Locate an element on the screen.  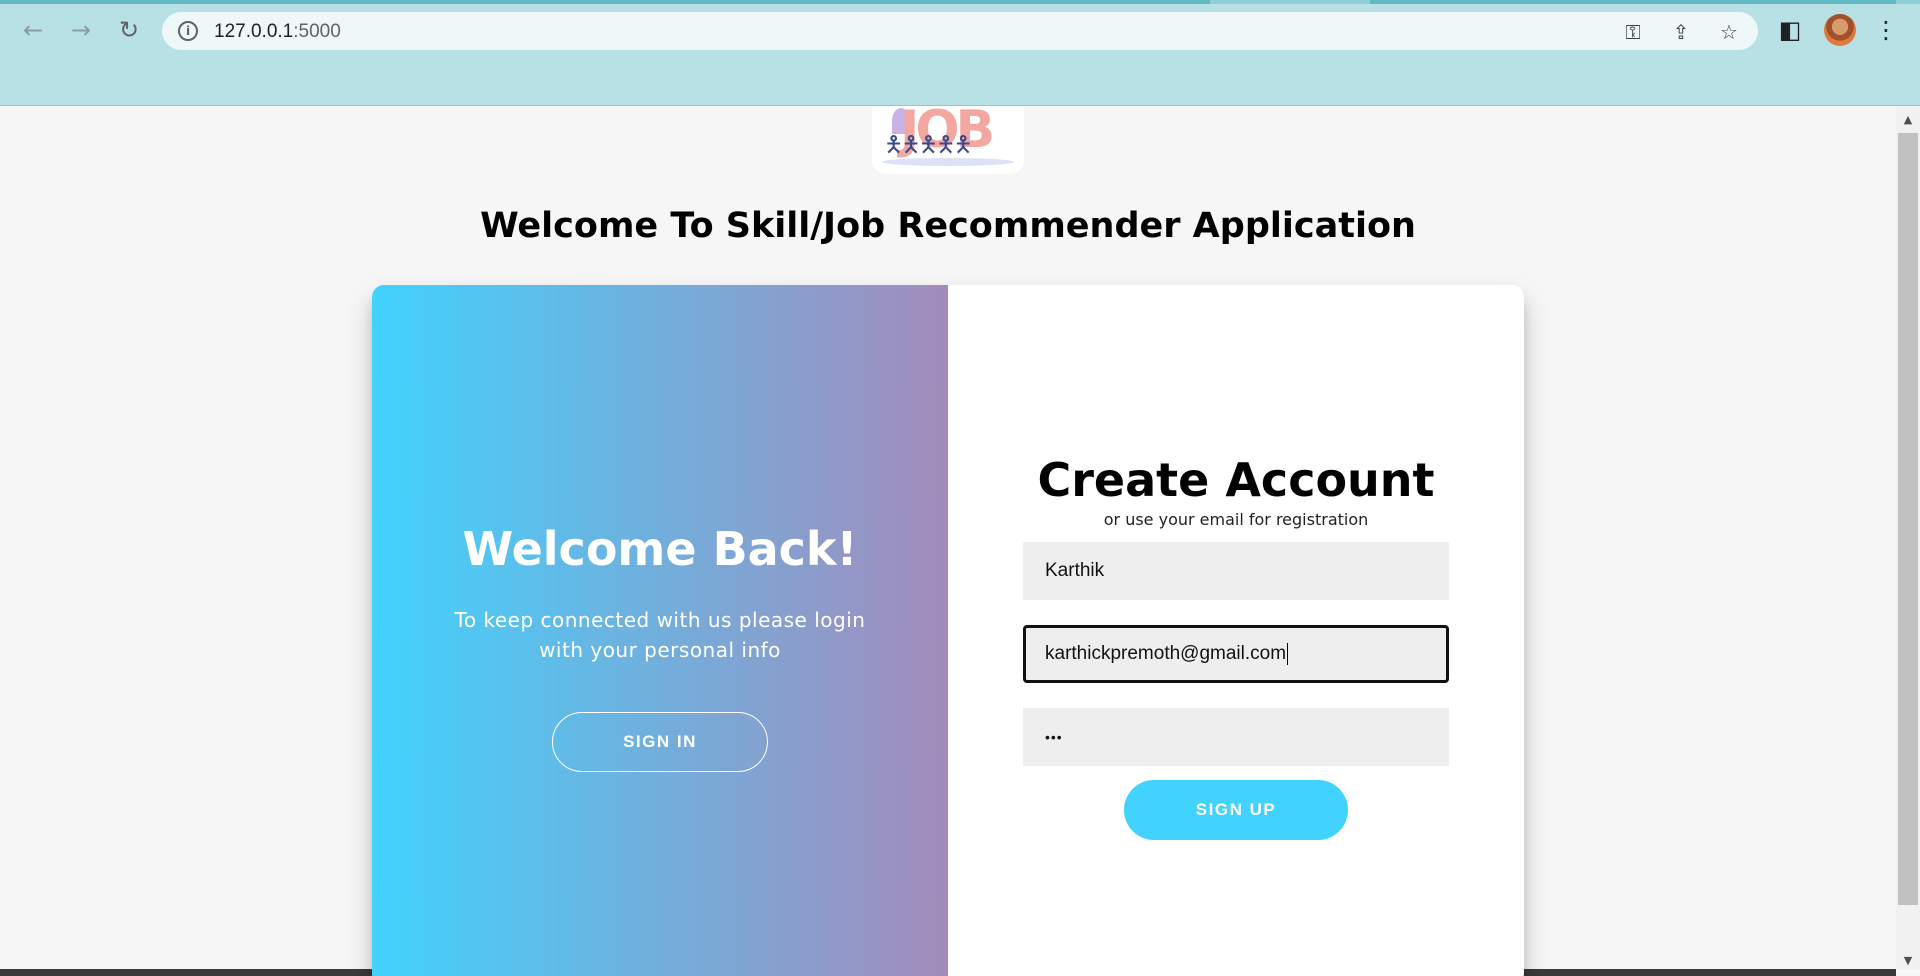
text-caret is located at coordinates (1288, 654).